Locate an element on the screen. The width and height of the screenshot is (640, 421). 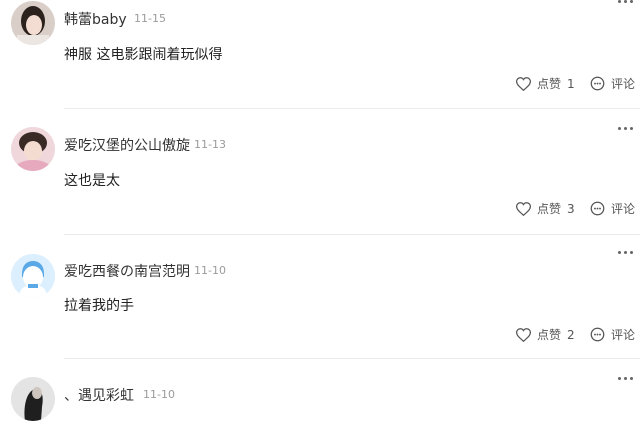
comment-username: 韩蕾baby is located at coordinates (95, 19).